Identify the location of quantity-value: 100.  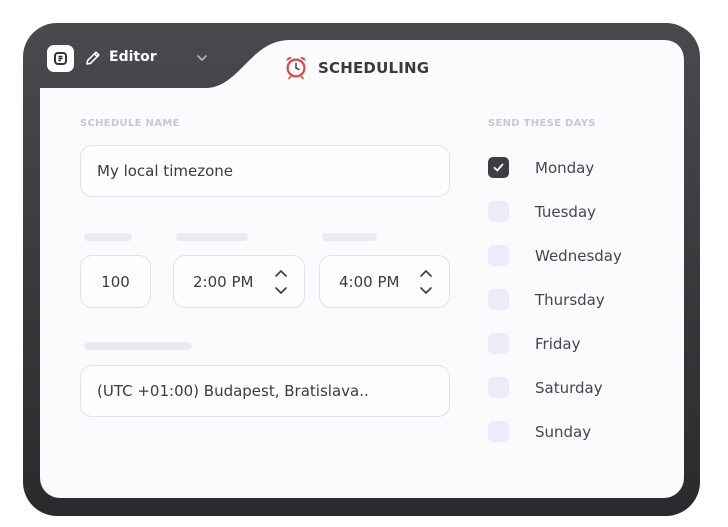
(115, 281).